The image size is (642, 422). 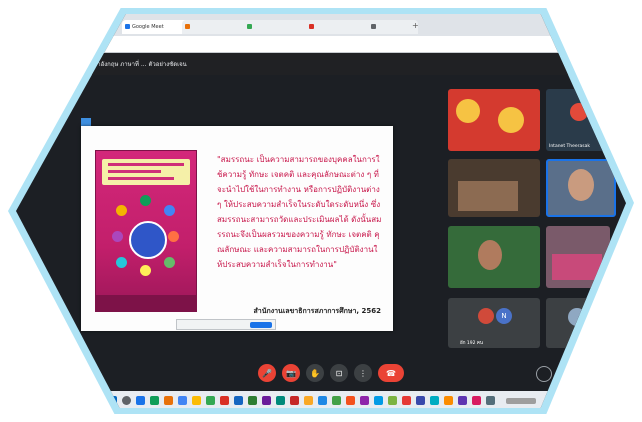 What do you see at coordinates (521, 401) in the screenshot?
I see `system-tray` at bounding box center [521, 401].